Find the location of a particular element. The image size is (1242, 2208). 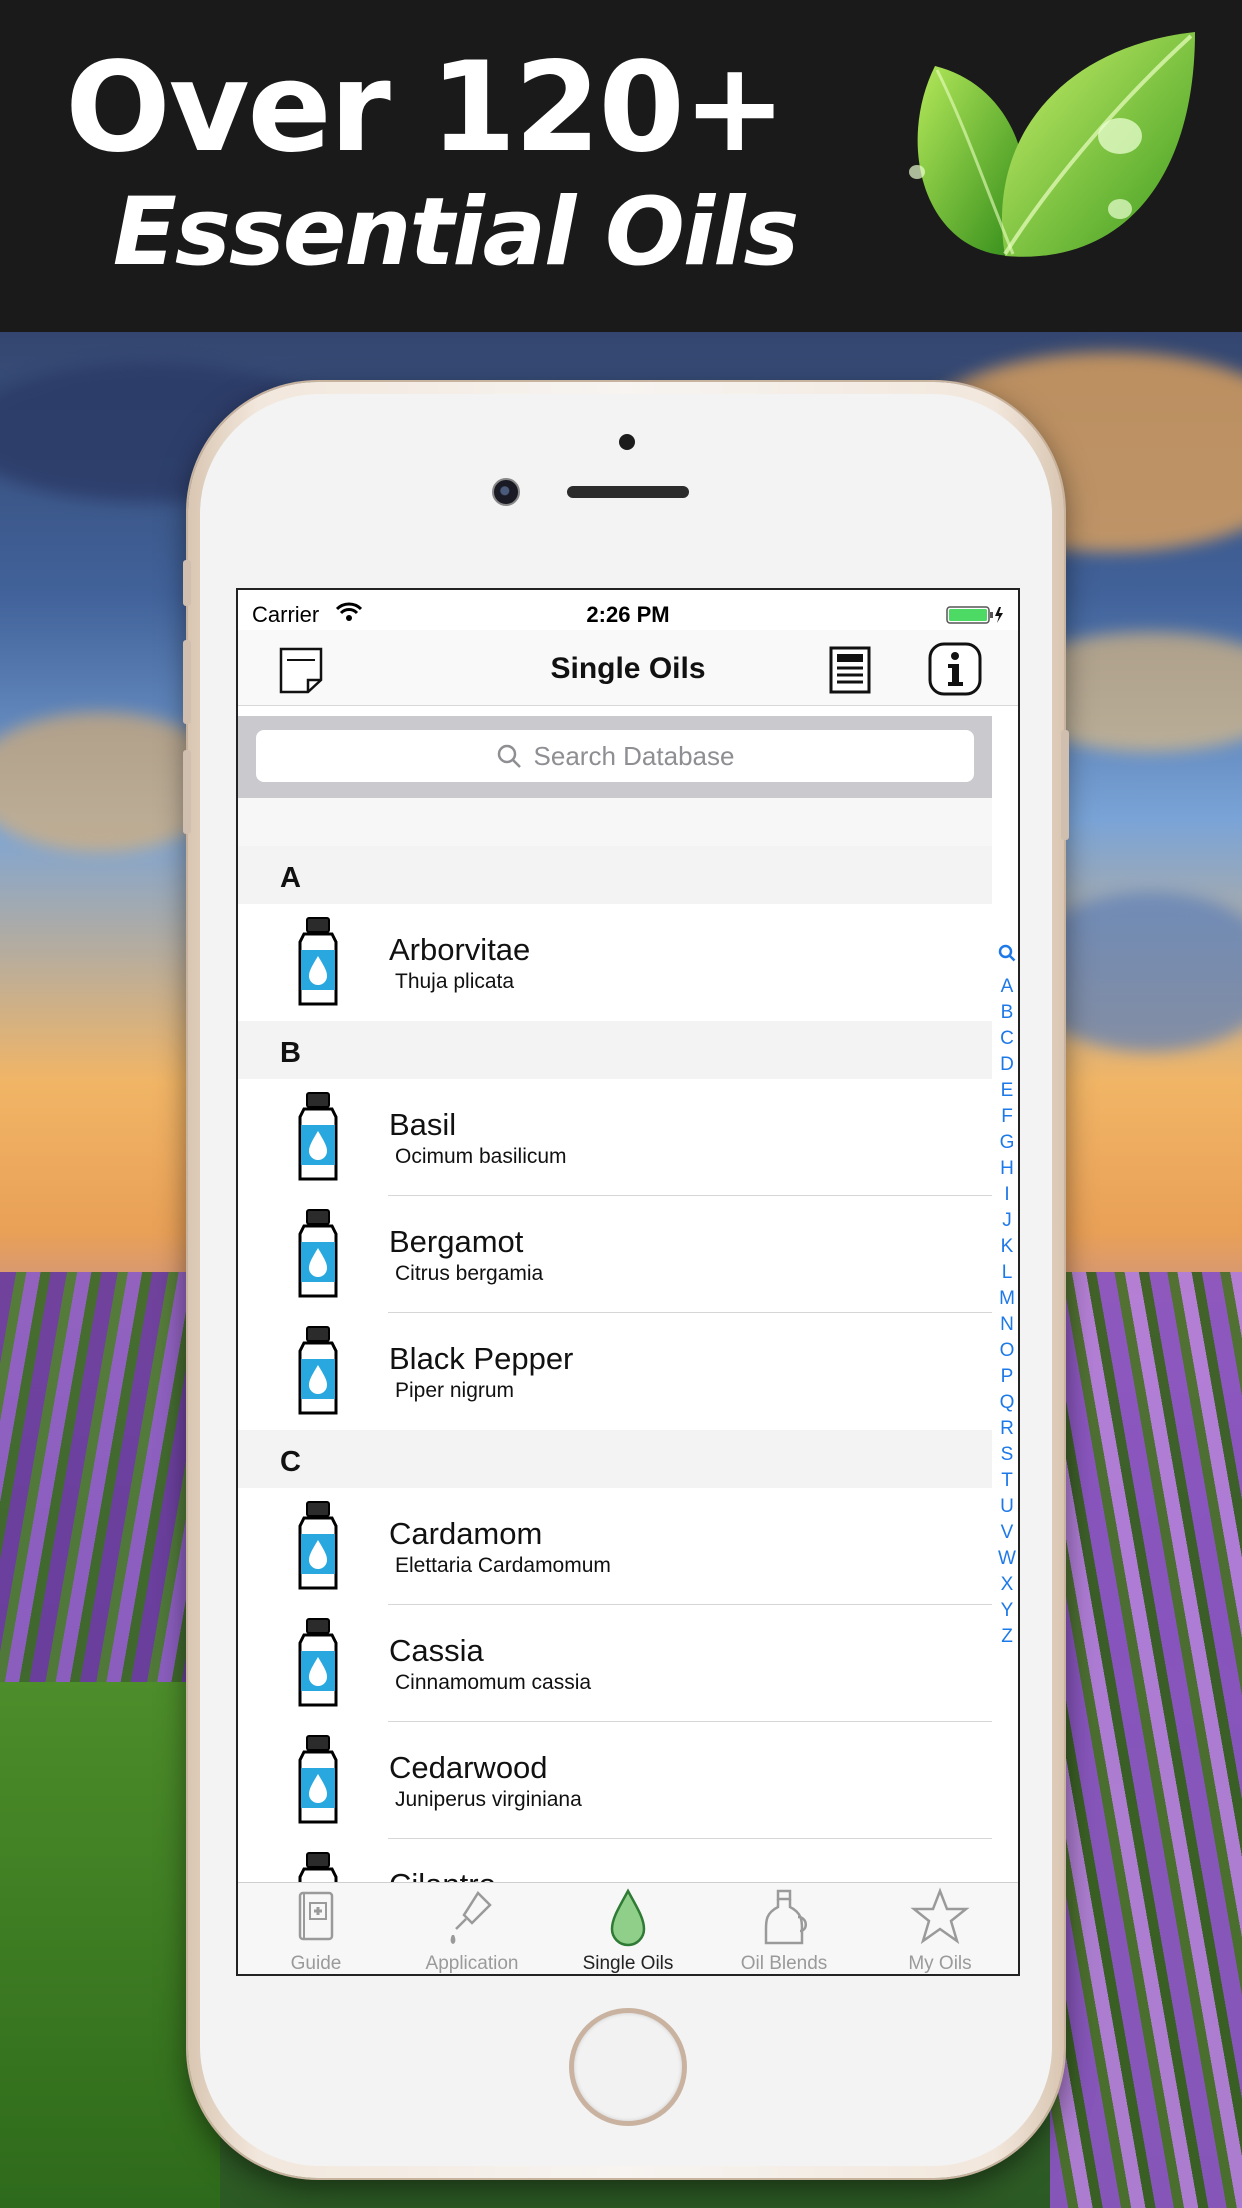

tab-application: Application is located at coordinates (472, 1928).